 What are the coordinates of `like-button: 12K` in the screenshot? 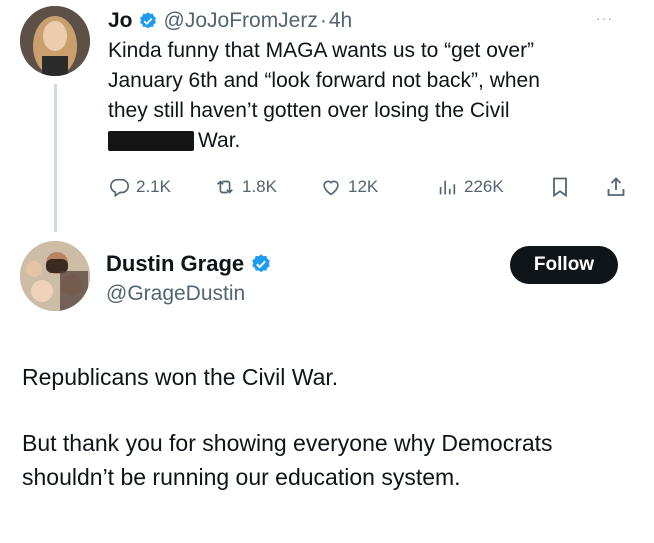 It's located at (349, 187).